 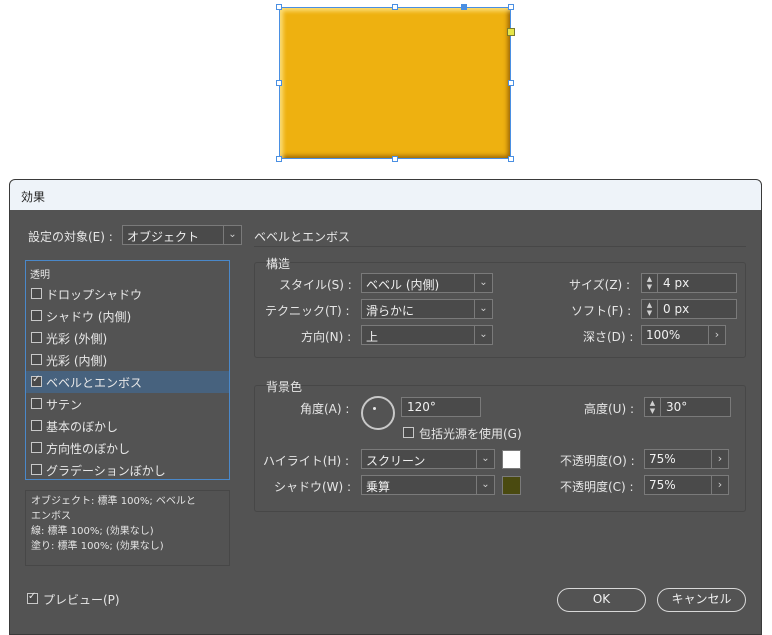 I want to click on dialog-title: 効果, so click(x=33, y=197).